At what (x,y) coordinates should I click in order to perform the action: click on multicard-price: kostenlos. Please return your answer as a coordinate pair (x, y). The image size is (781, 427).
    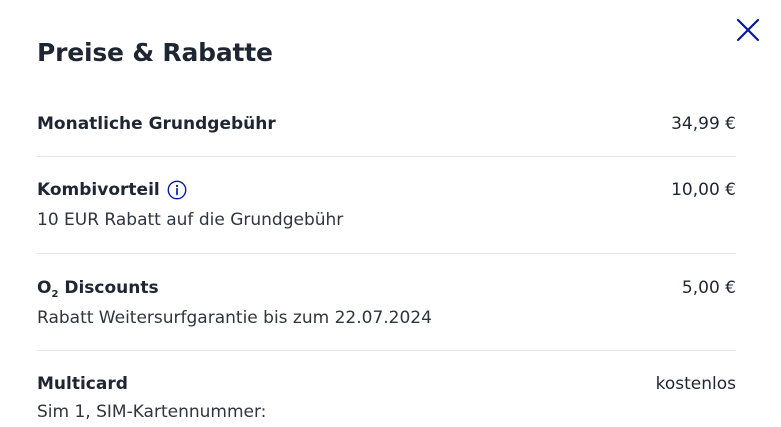
    Looking at the image, I should click on (695, 384).